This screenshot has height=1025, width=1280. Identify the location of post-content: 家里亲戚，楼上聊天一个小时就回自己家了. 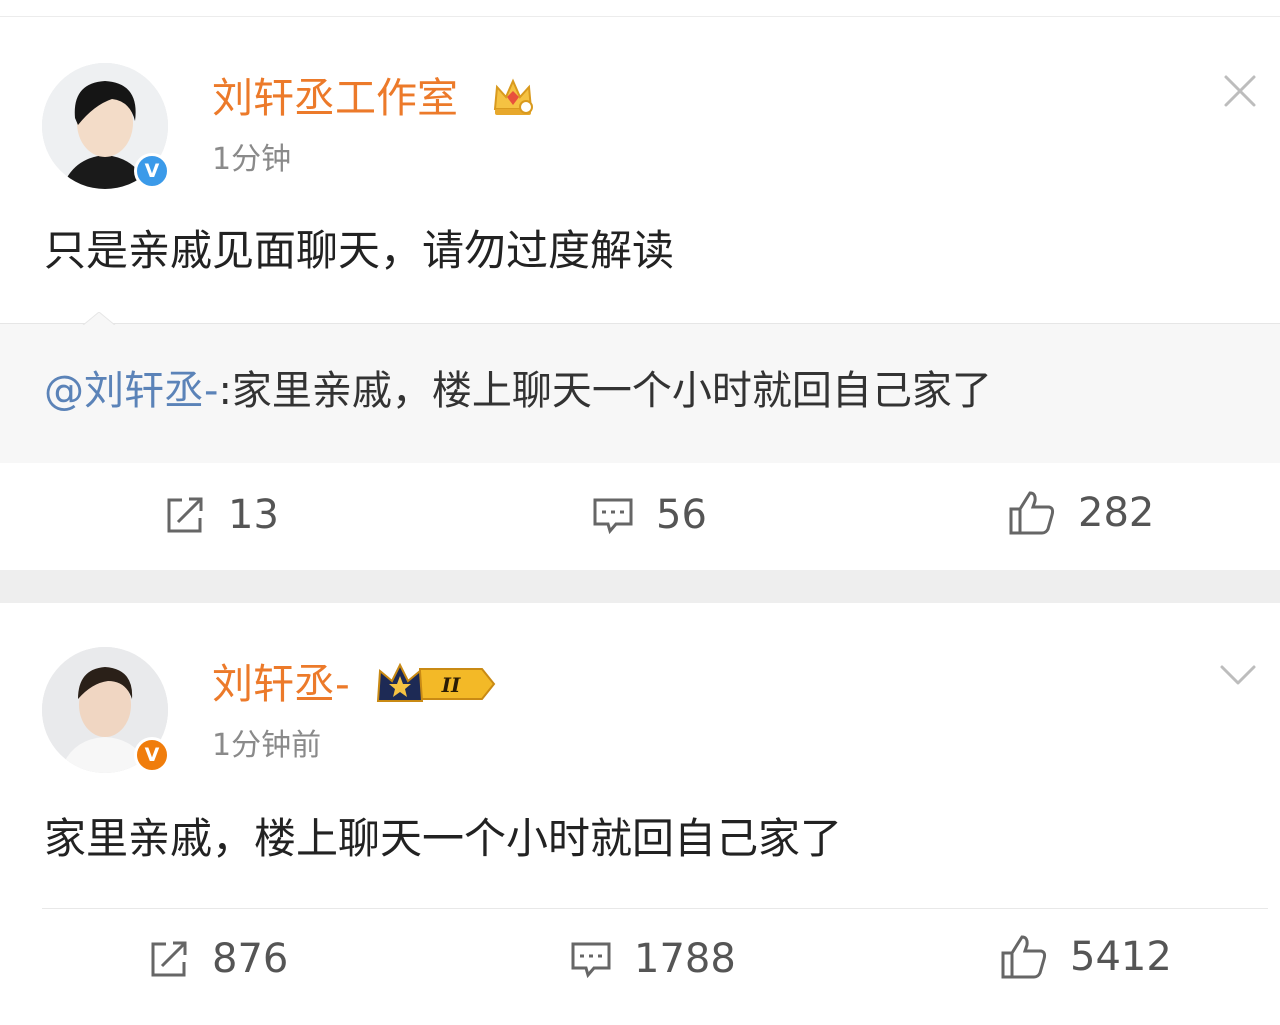
(443, 838).